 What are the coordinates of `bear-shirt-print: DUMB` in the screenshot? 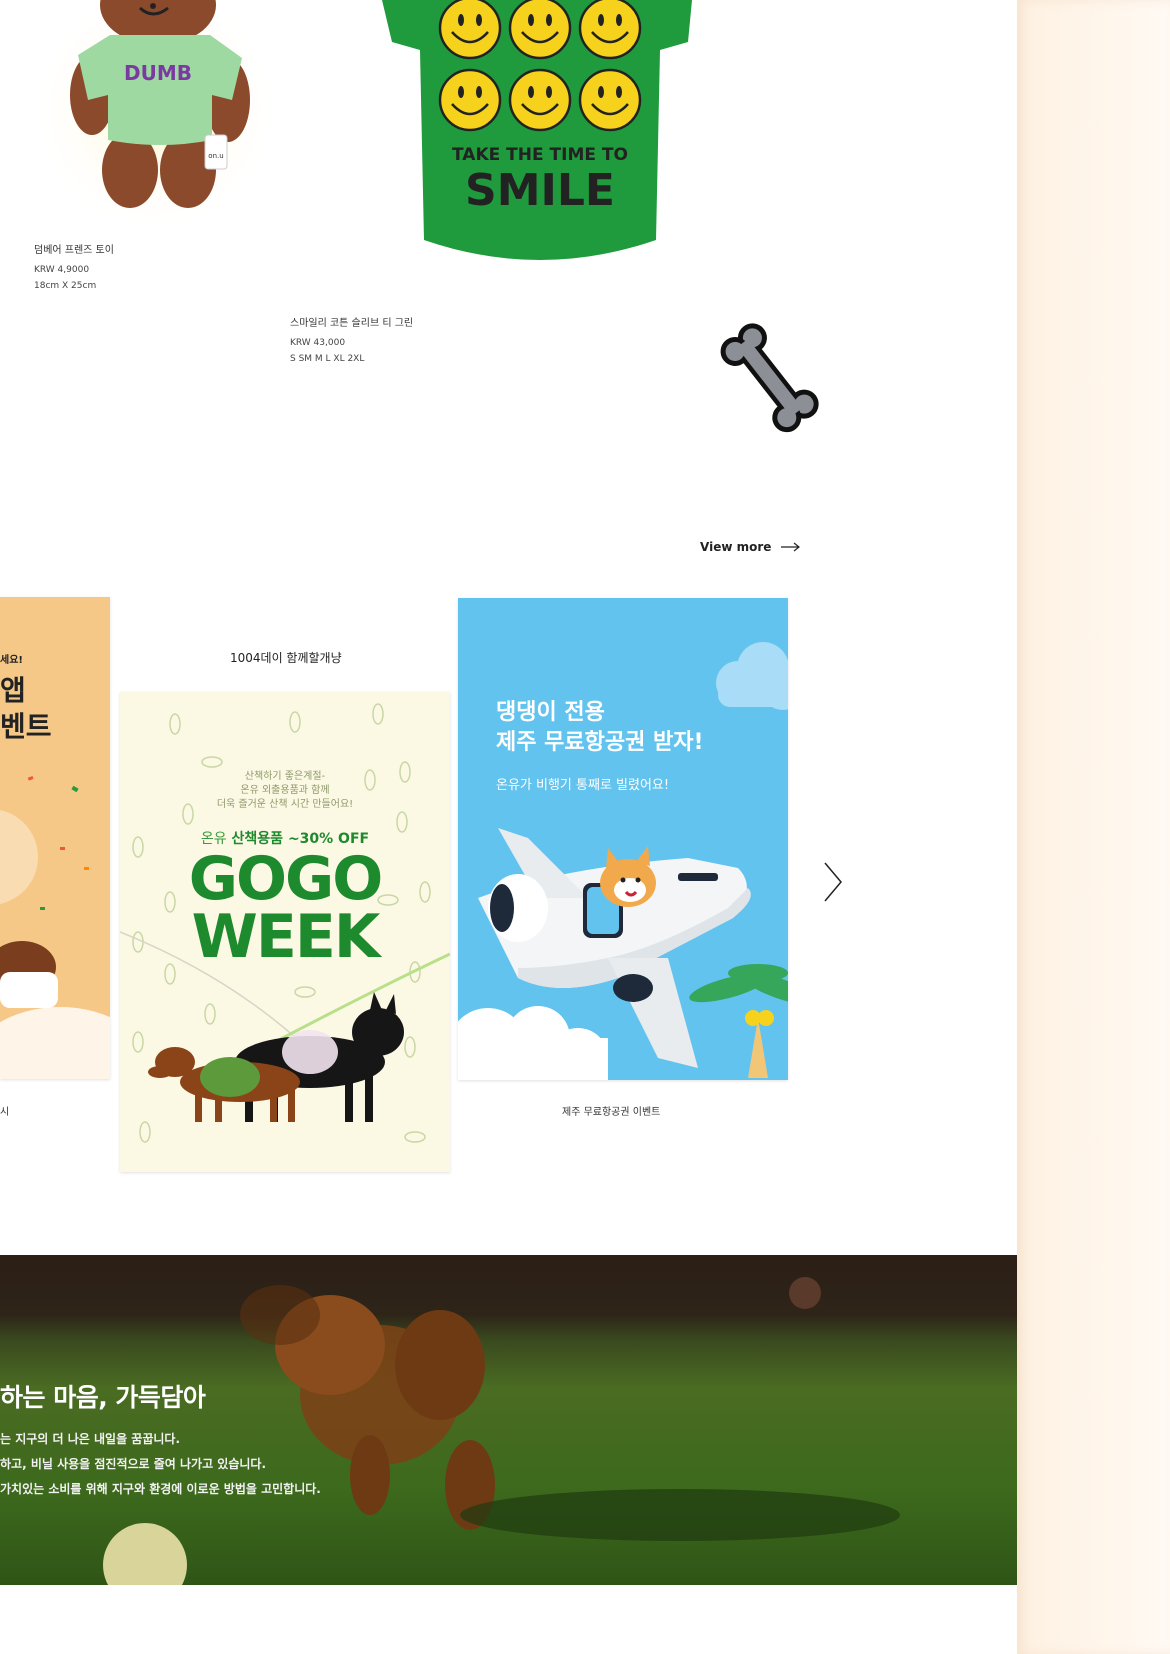 It's located at (158, 73).